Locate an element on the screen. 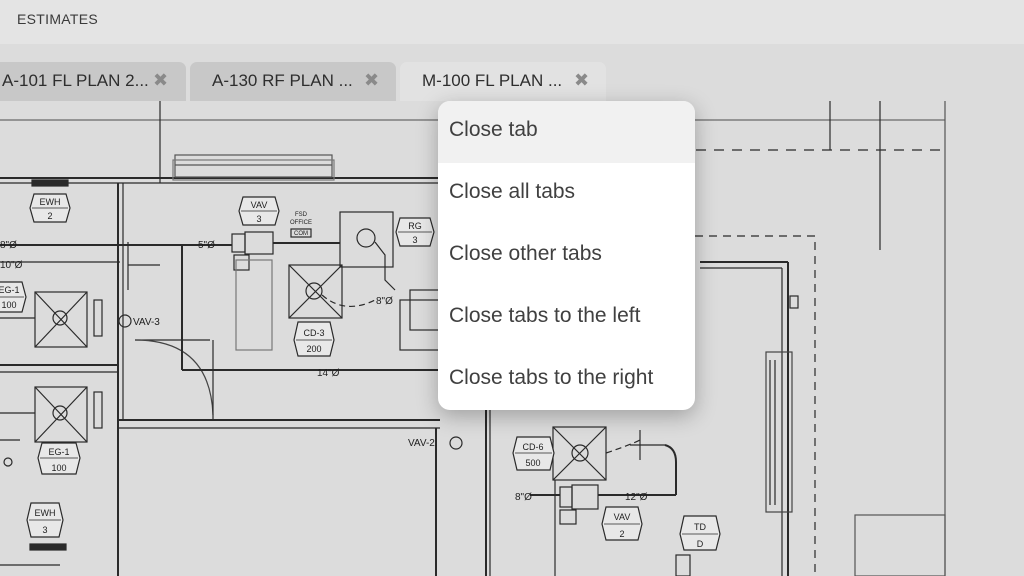 This screenshot has width=1024, height=576. duct-label-14in: 14"Ø is located at coordinates (328, 373).